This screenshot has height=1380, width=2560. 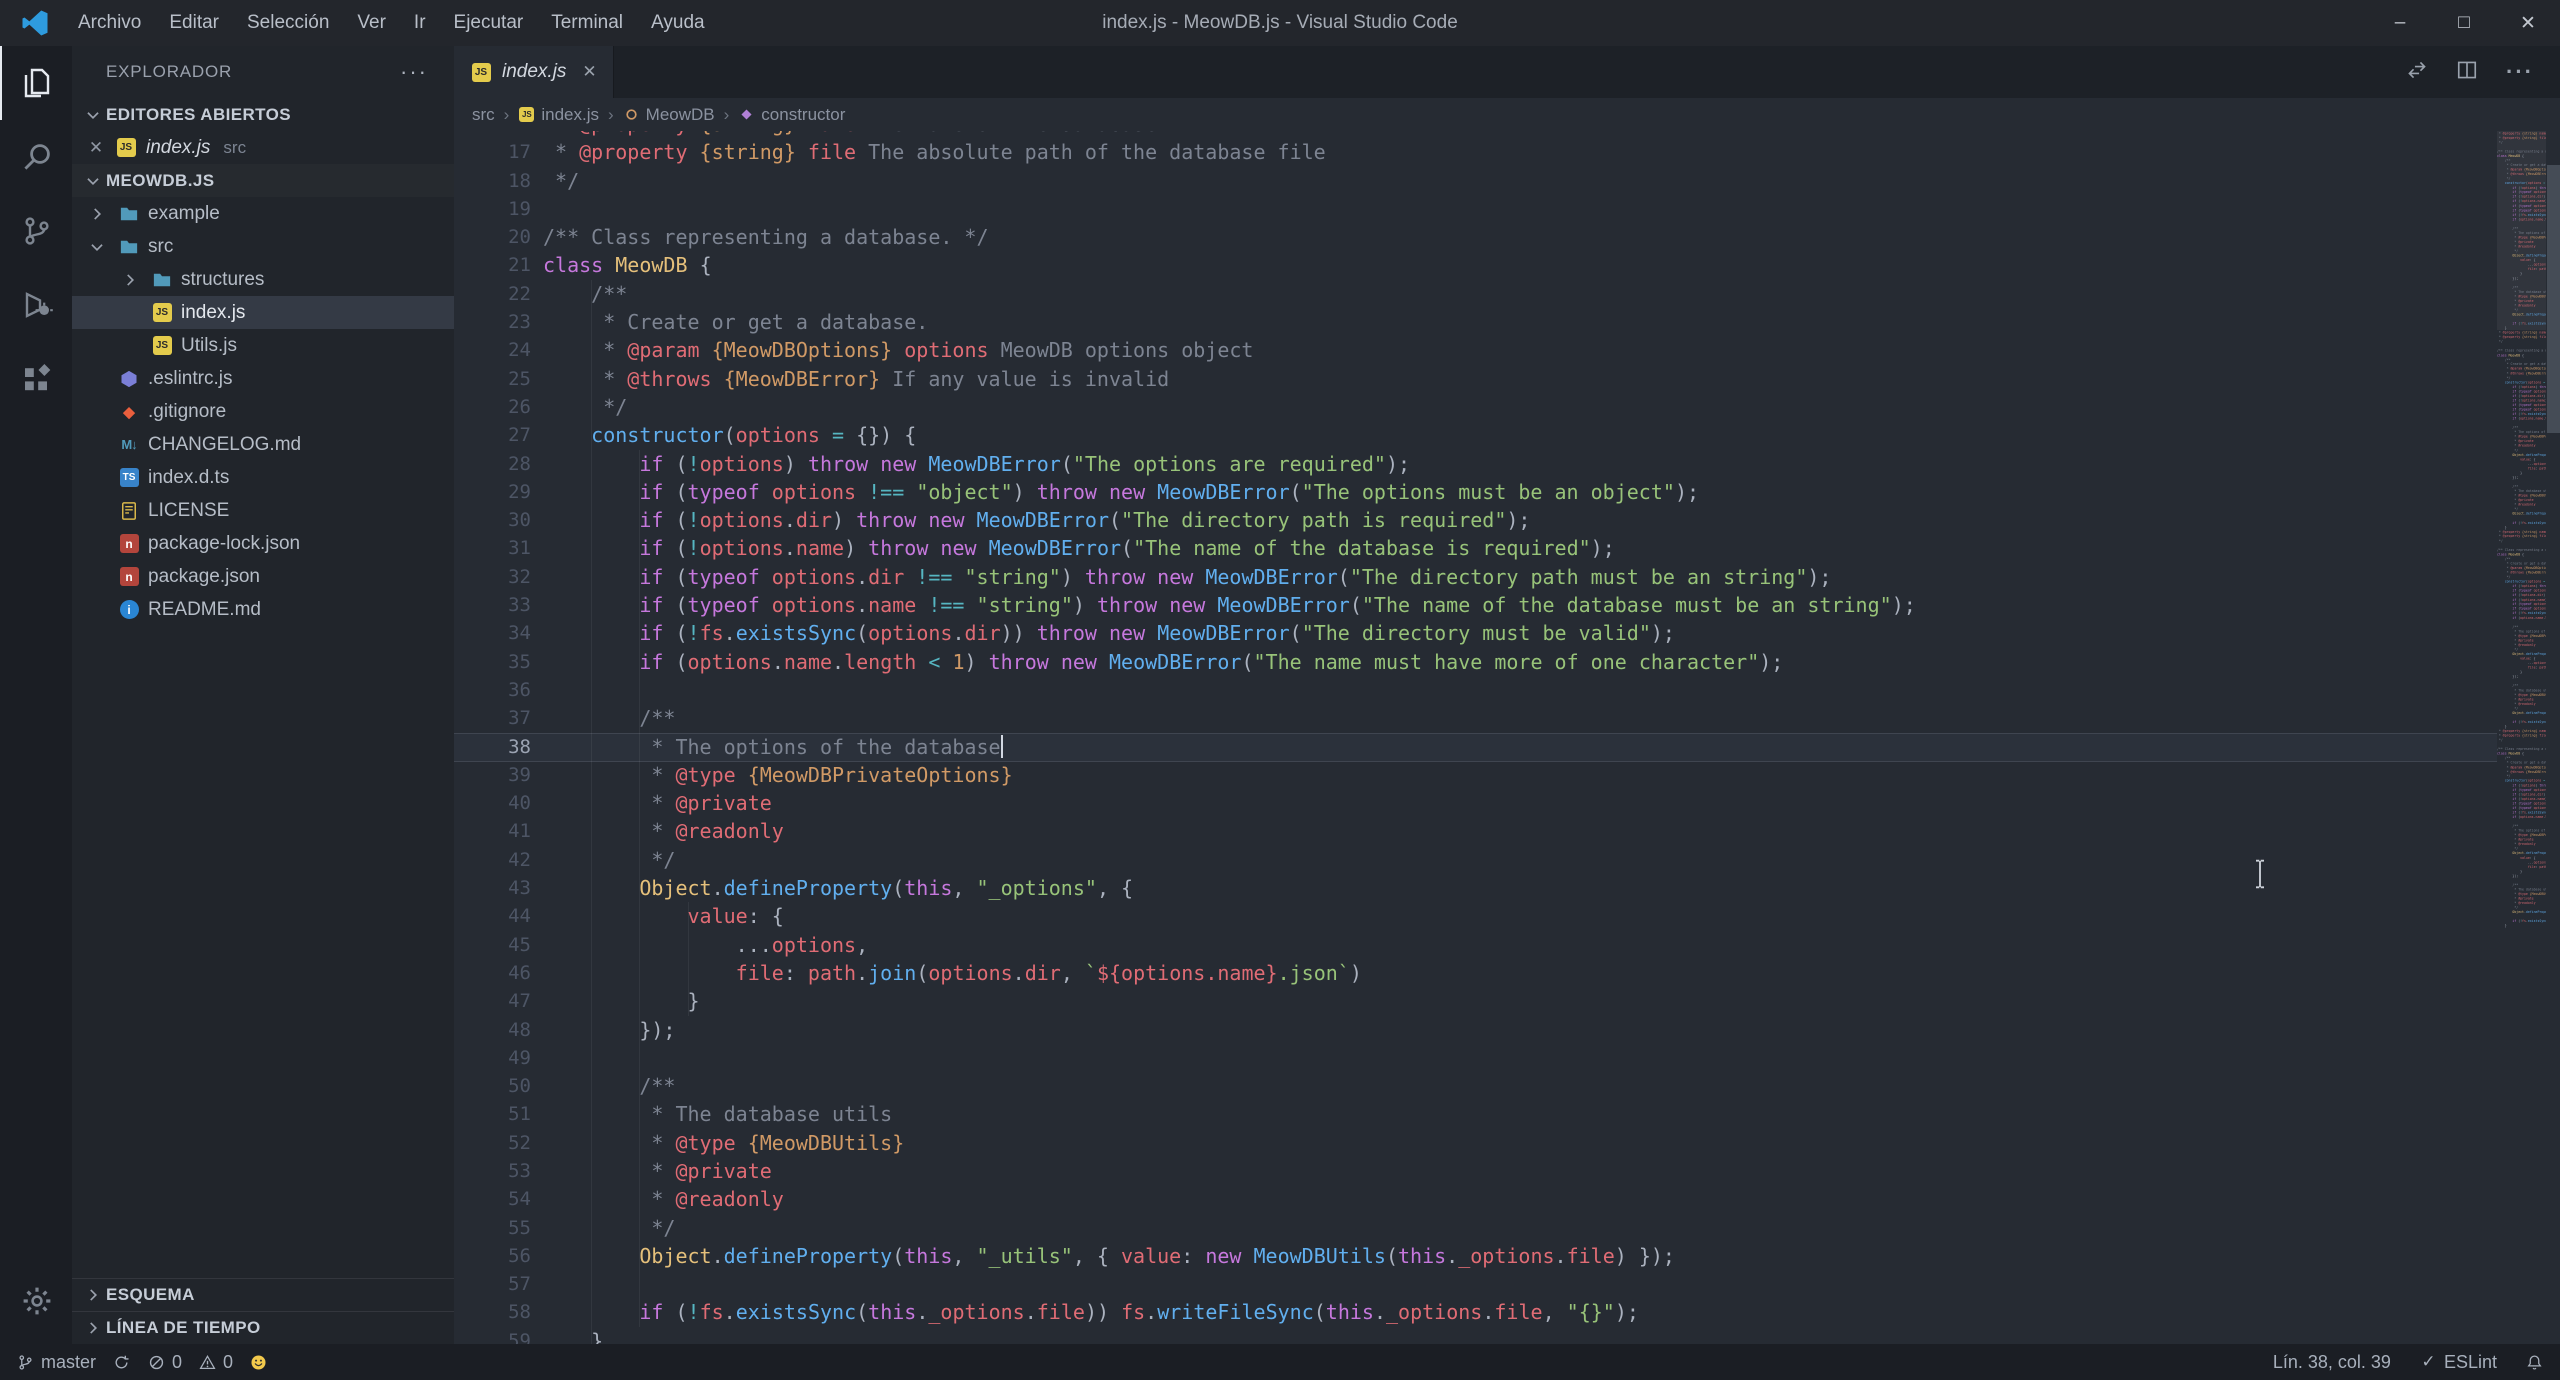 What do you see at coordinates (371, 23) in the screenshot?
I see `menu-ver: Ver` at bounding box center [371, 23].